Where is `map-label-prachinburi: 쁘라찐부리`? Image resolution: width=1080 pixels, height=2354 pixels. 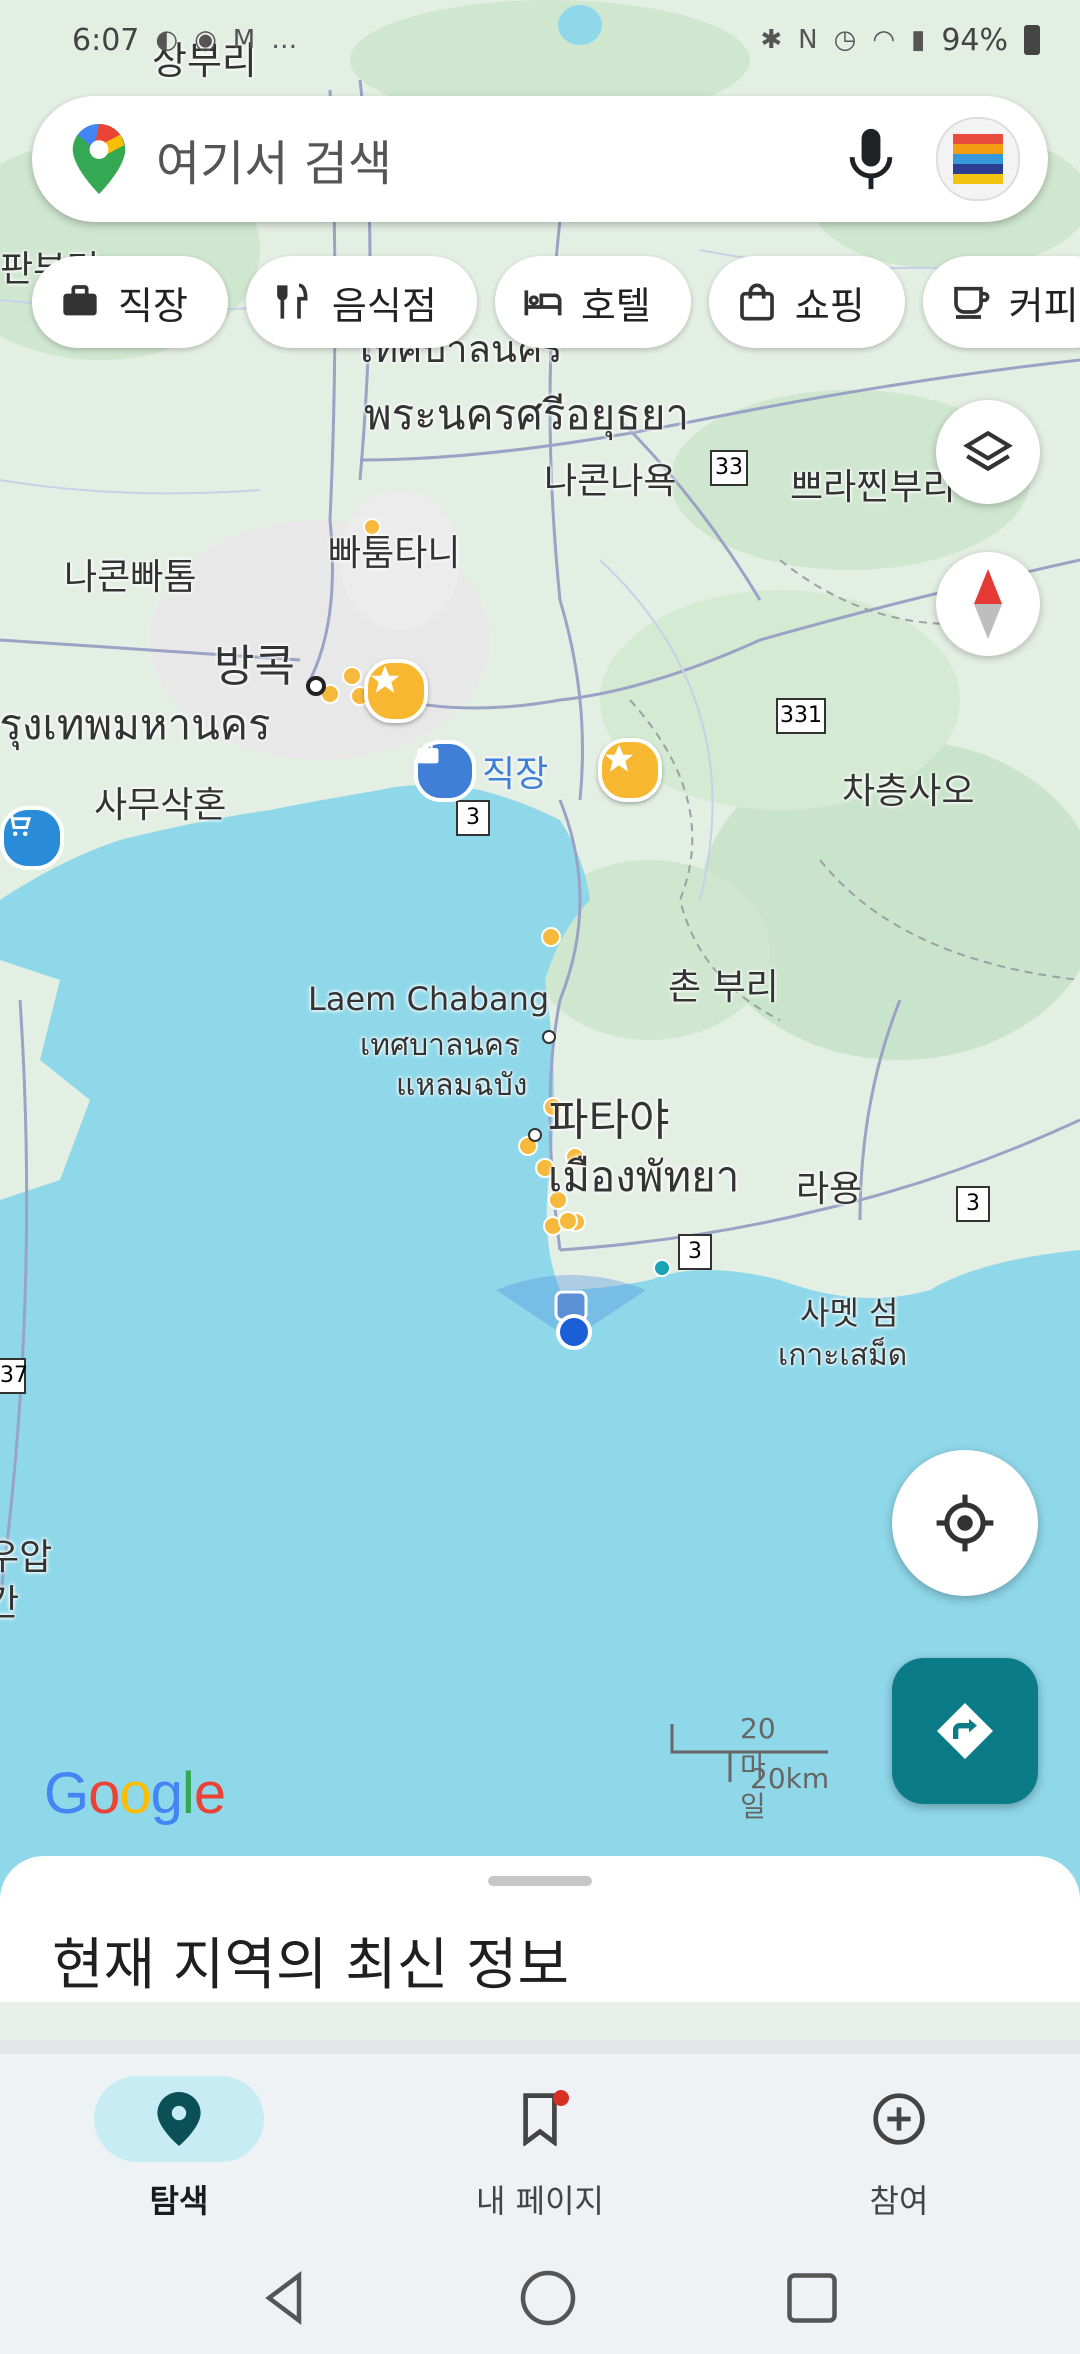 map-label-prachinburi: 쁘라찐부리 is located at coordinates (873, 487).